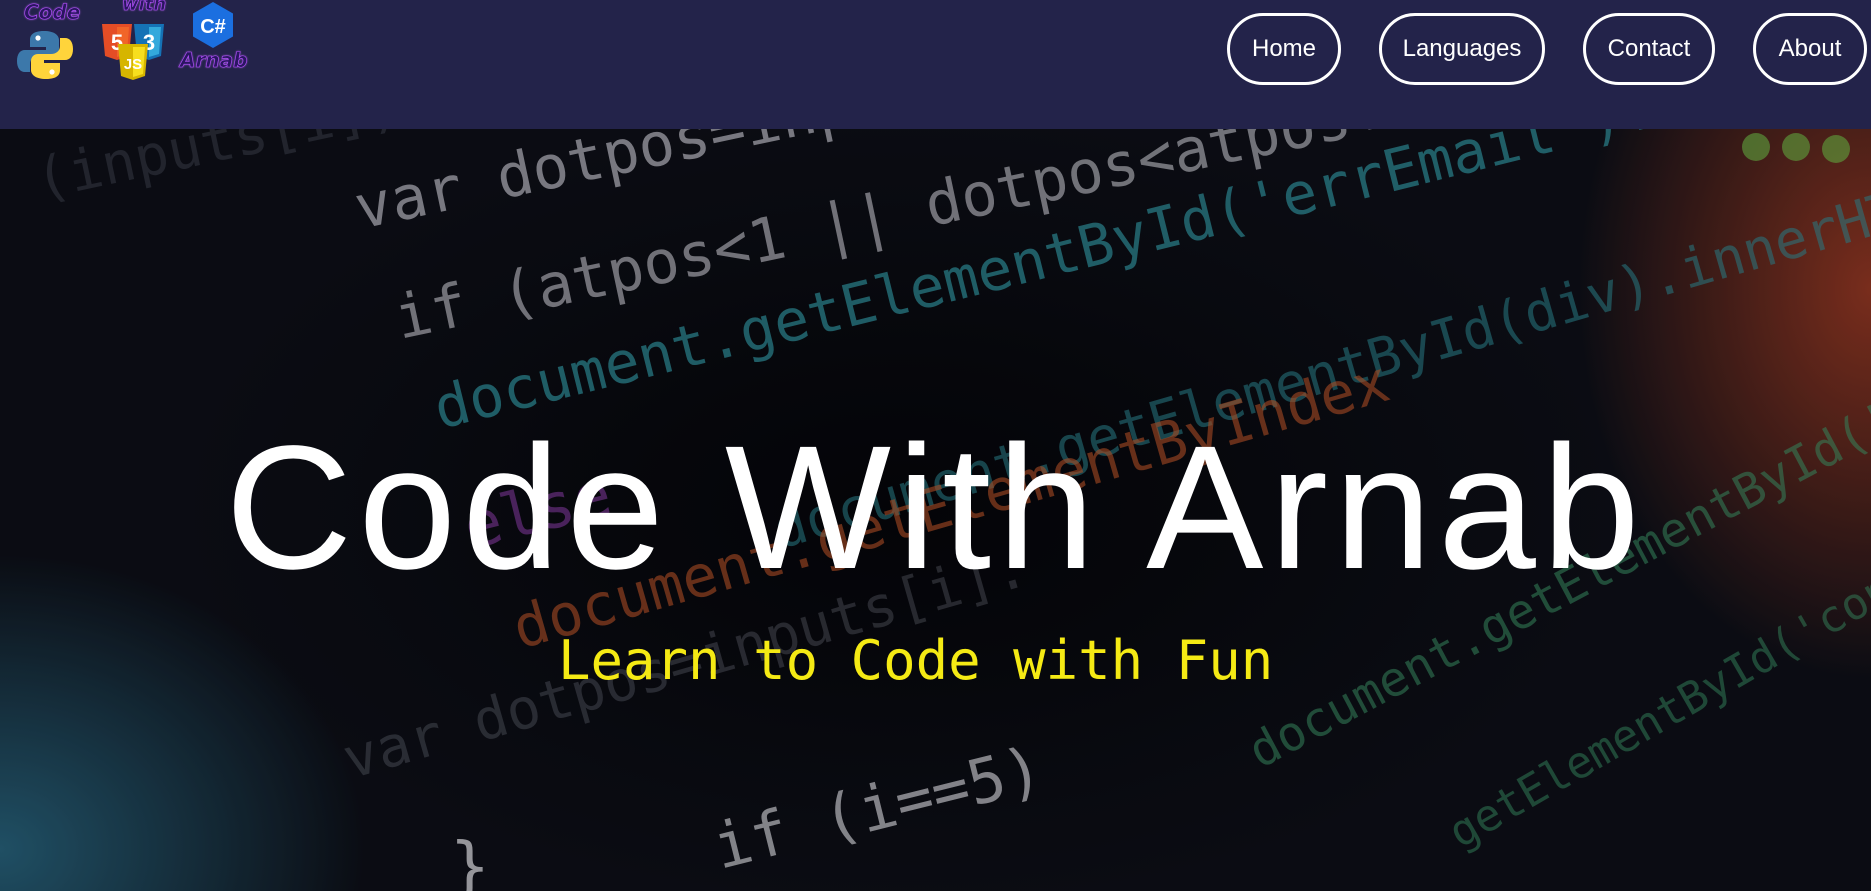 The image size is (1871, 891). Describe the element at coordinates (1284, 49) in the screenshot. I see `nav-home-button: Home` at that location.